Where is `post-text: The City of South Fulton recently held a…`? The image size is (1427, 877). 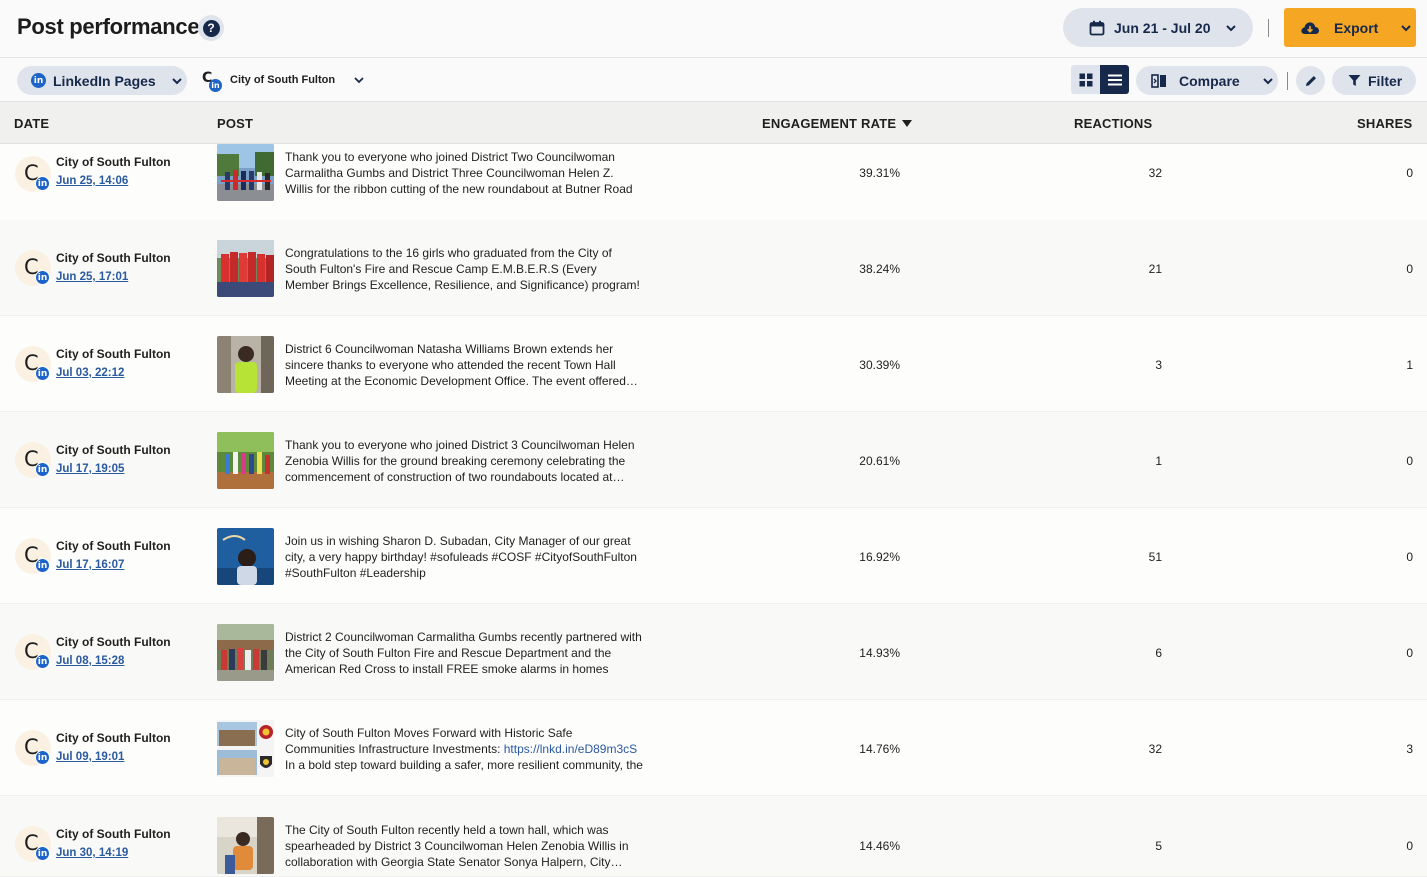
post-text: The City of South Fulton recently held a… is located at coordinates (464, 846).